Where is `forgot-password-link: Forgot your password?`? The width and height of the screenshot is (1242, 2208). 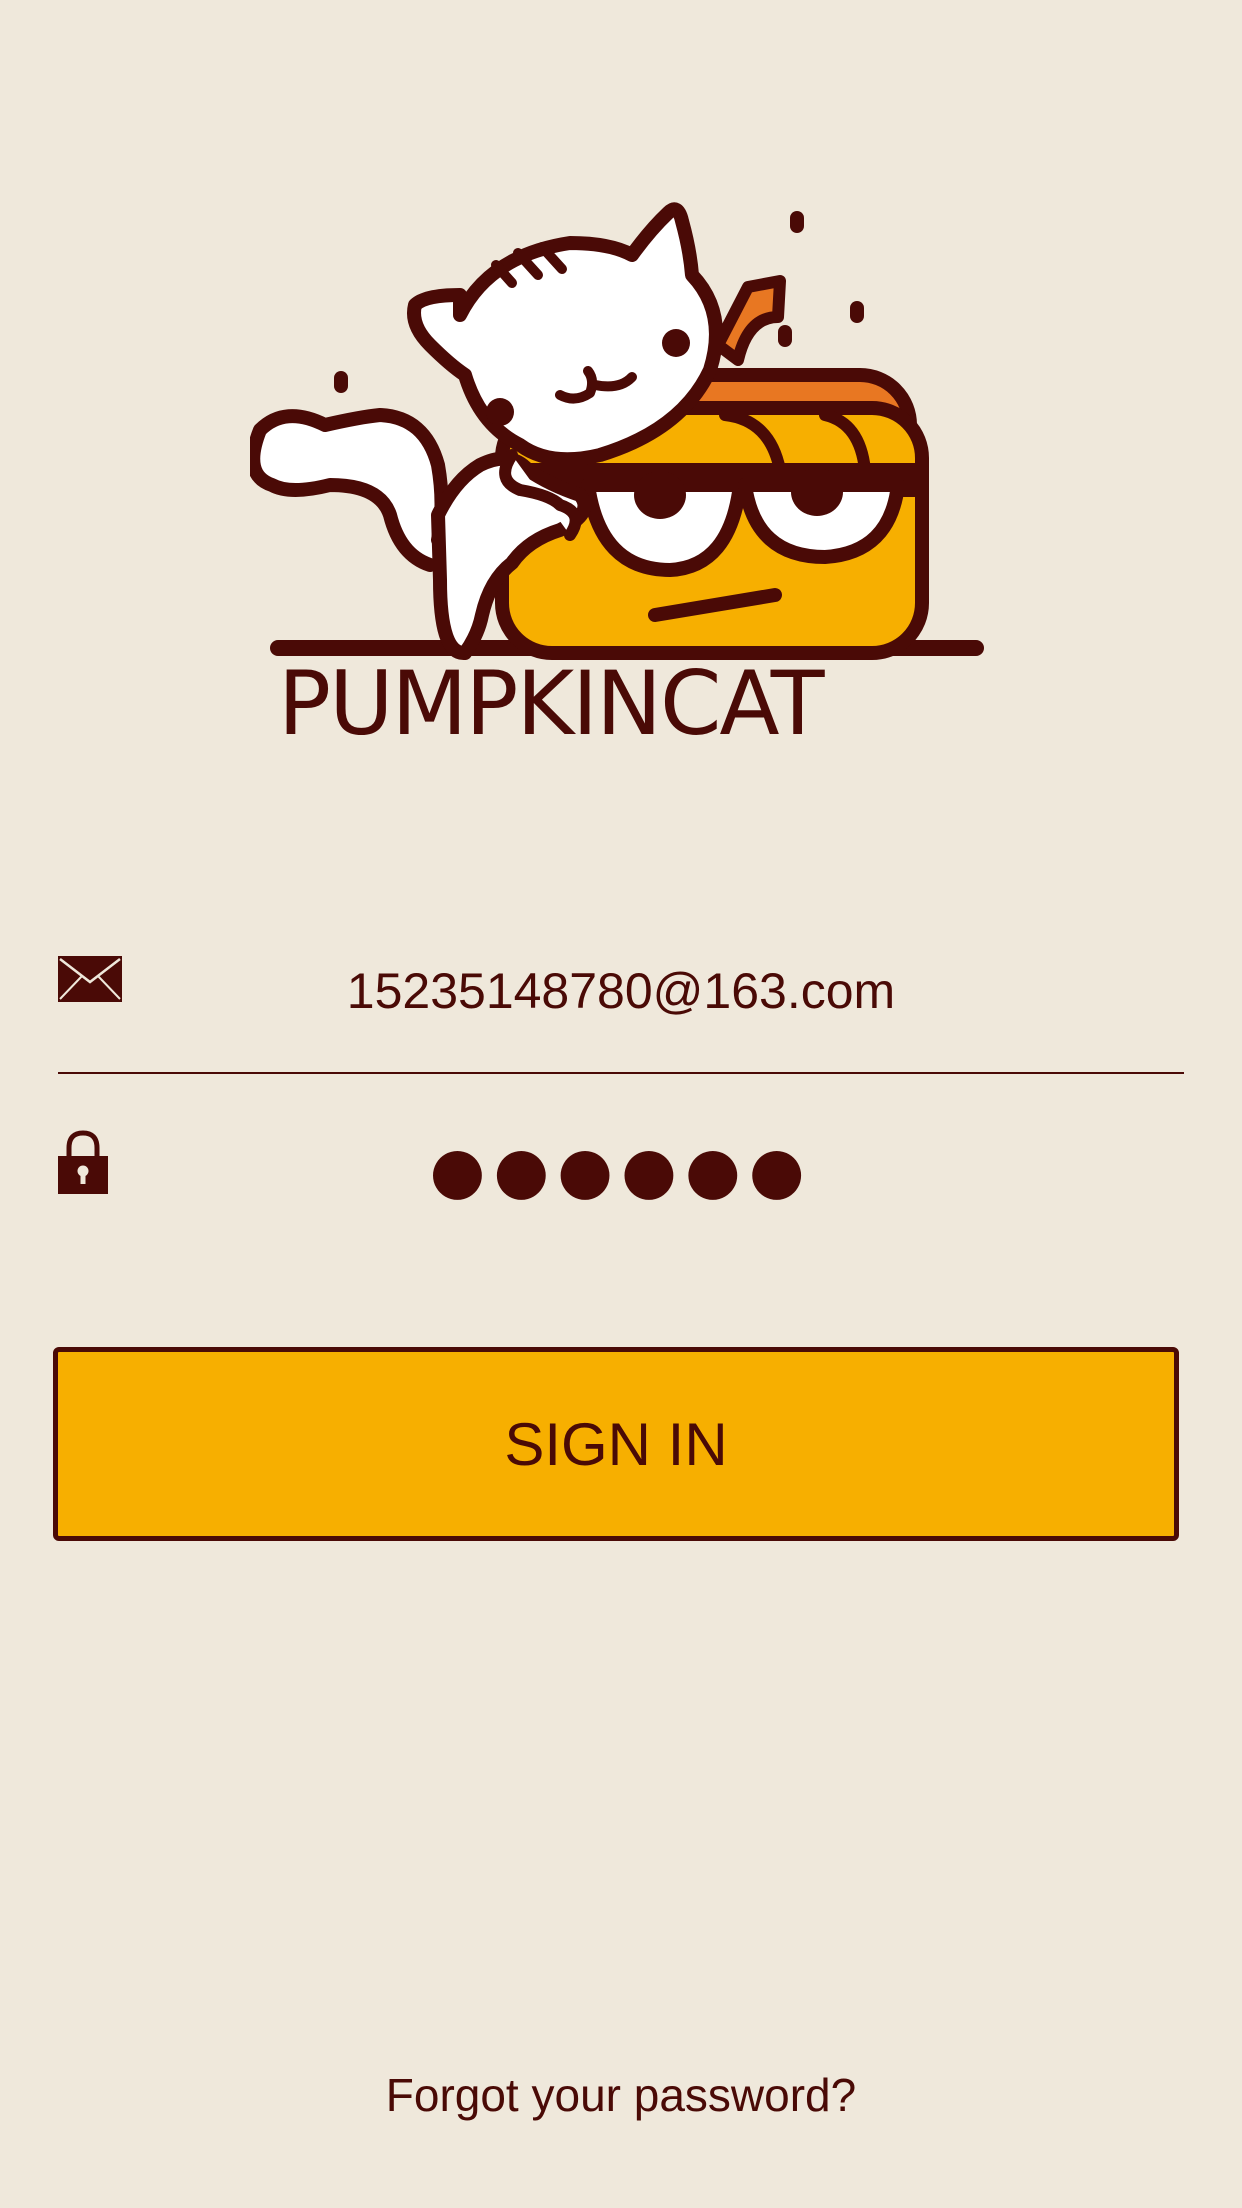 forgot-password-link: Forgot your password? is located at coordinates (621, 2095).